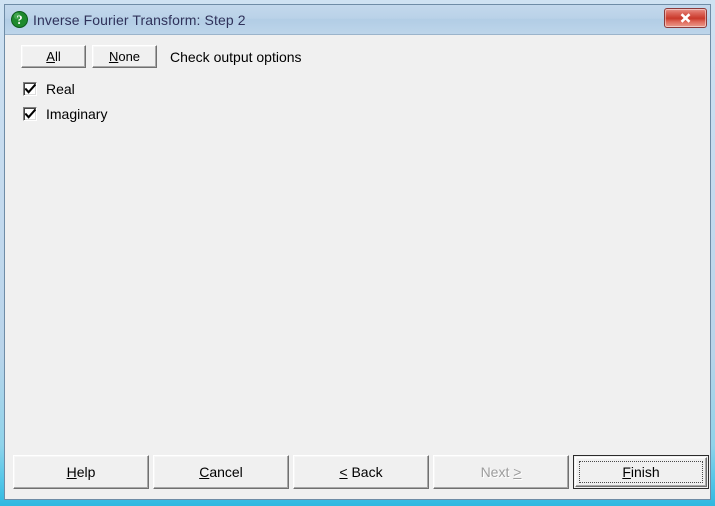  Describe the element at coordinates (50, 56) in the screenshot. I see `select-all-mnemonic: A` at that location.